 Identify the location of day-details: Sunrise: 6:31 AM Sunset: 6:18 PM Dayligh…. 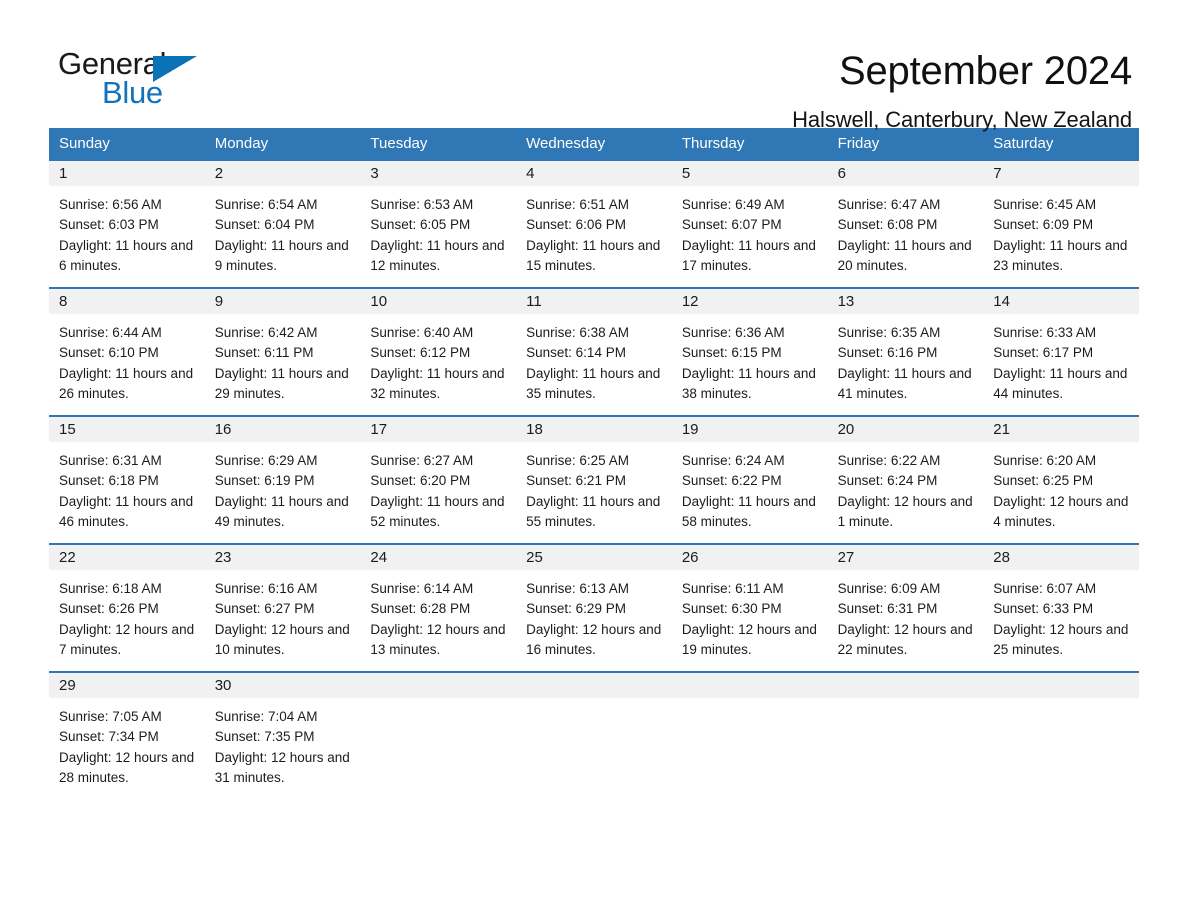
(127, 487).